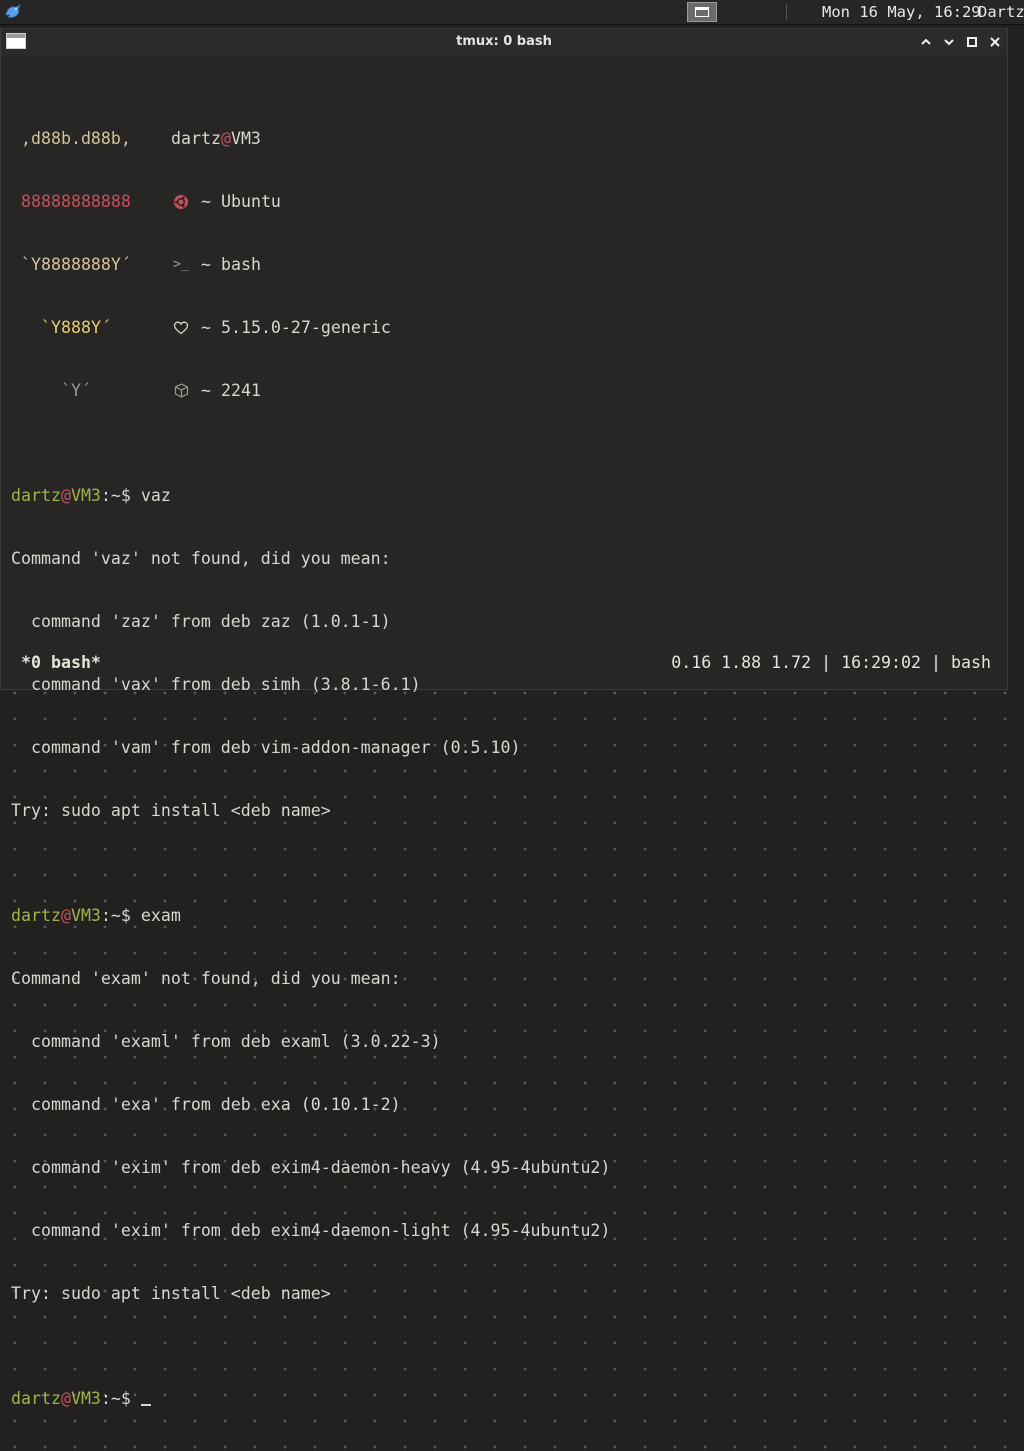 The width and height of the screenshot is (1024, 1451). I want to click on output-line: command 'exa' from deb exa (0.10.1-2), so click(206, 1104).